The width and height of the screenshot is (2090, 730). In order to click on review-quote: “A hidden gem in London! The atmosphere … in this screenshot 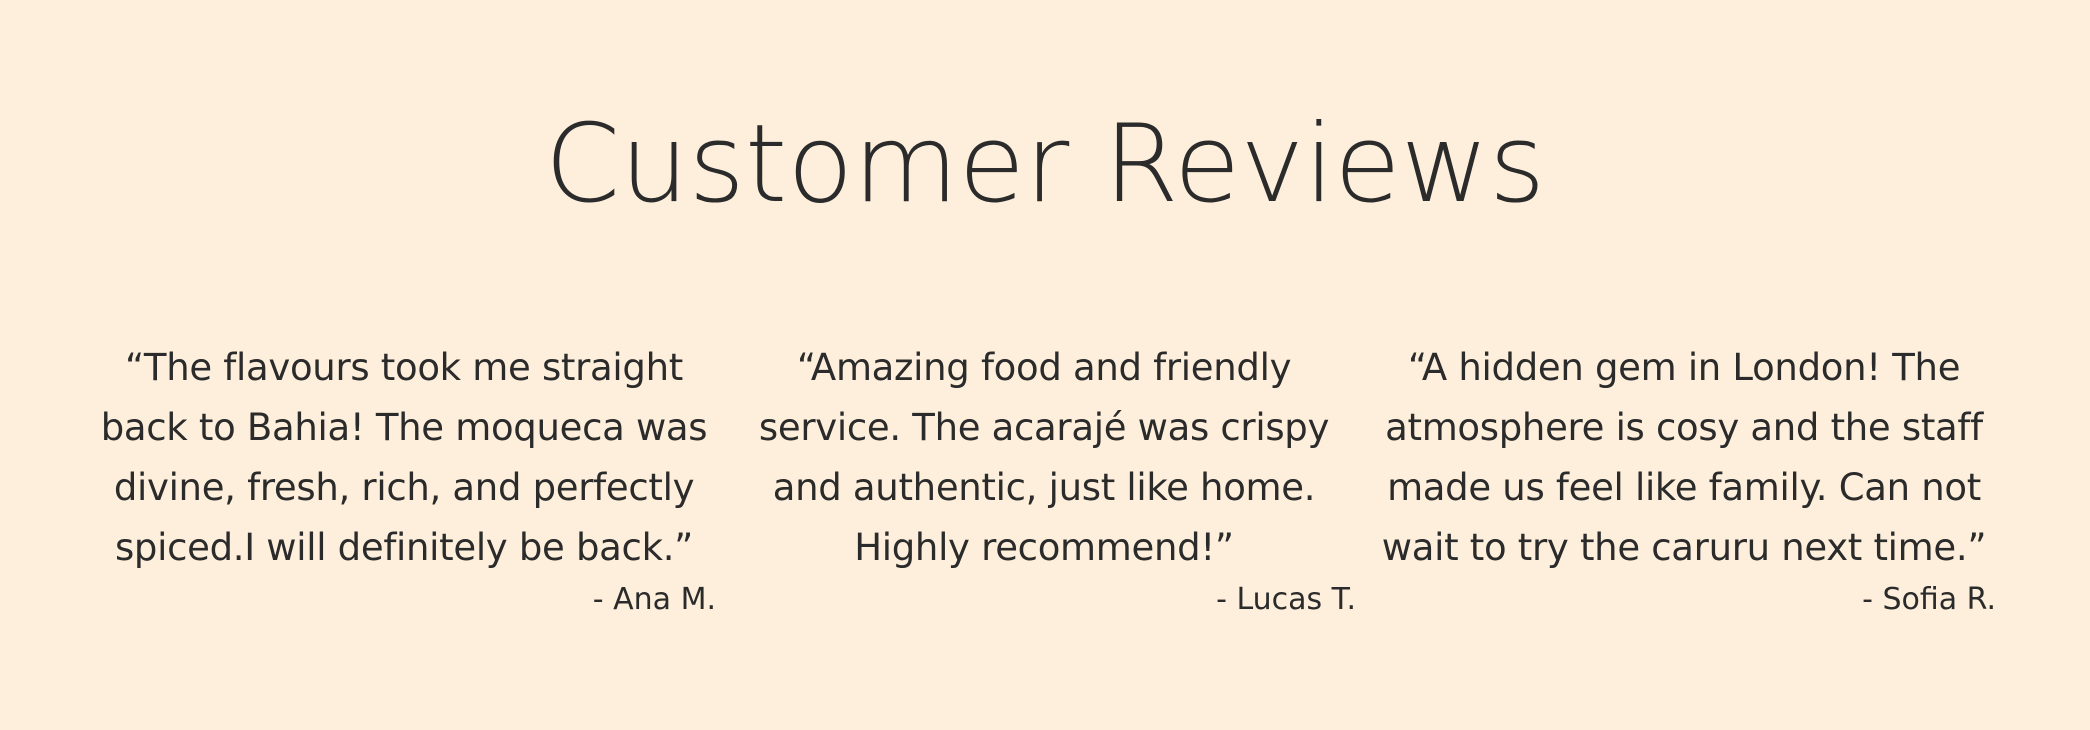, I will do `click(1684, 457)`.